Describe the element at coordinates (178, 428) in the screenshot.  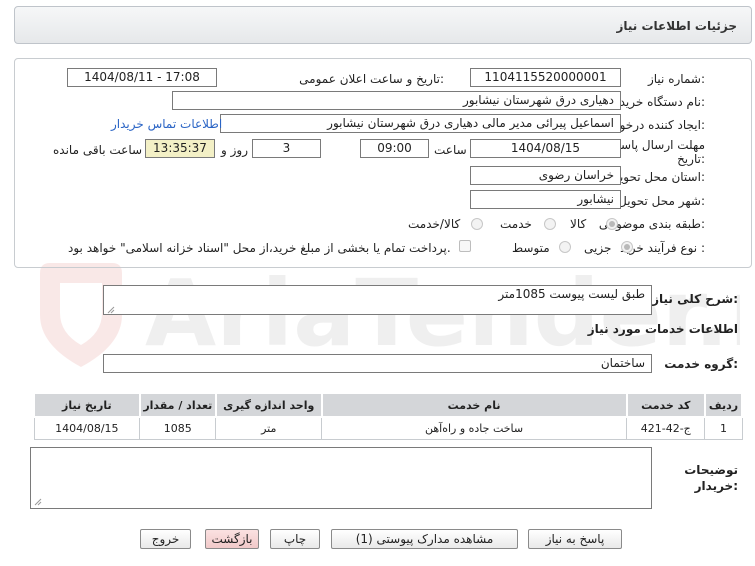
I see `cell-qty: 1085` at that location.